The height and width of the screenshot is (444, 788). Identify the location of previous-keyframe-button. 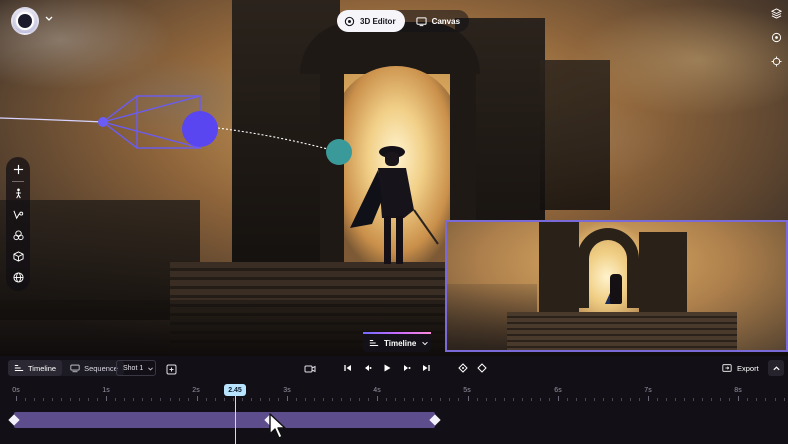
(367, 368).